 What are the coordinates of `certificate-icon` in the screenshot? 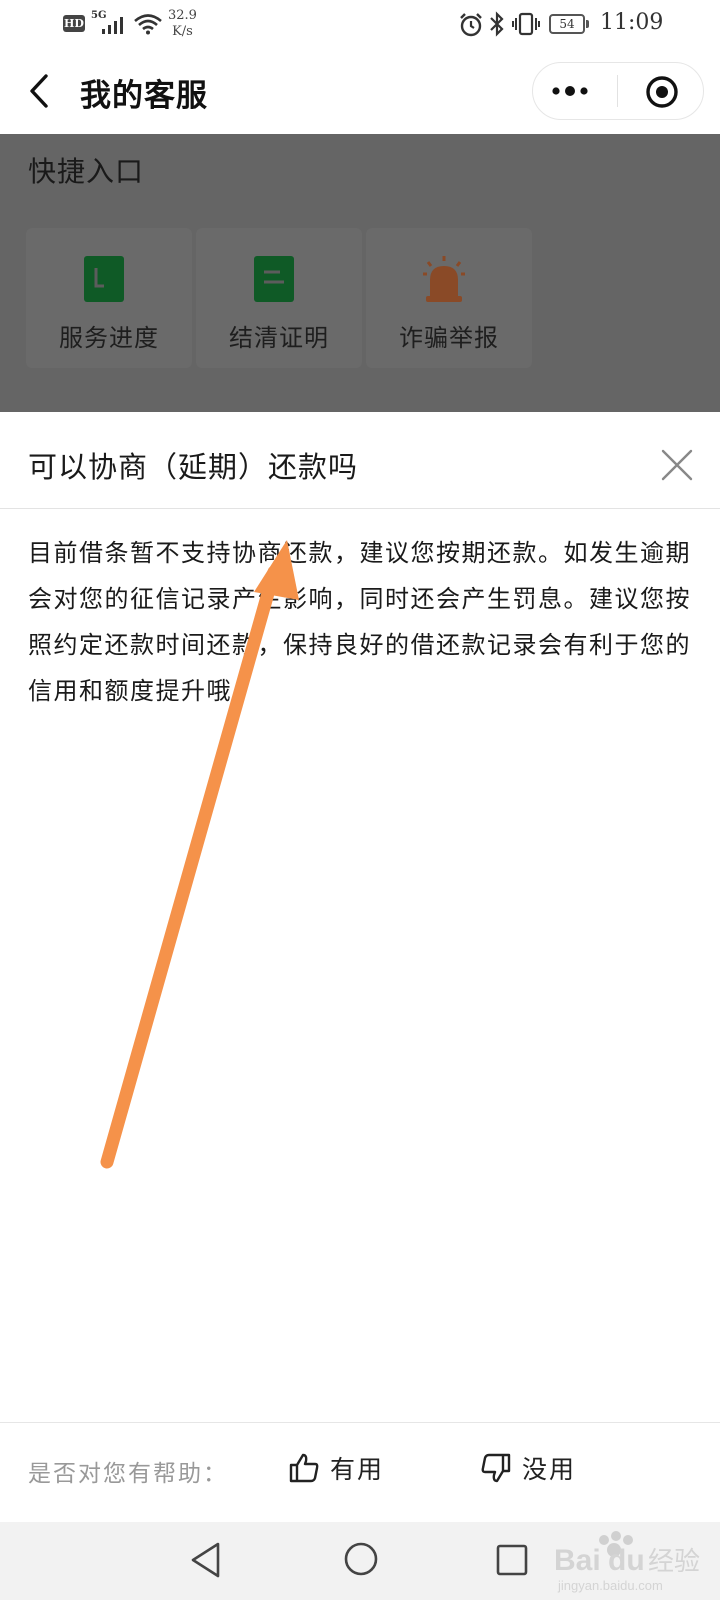 It's located at (274, 279).